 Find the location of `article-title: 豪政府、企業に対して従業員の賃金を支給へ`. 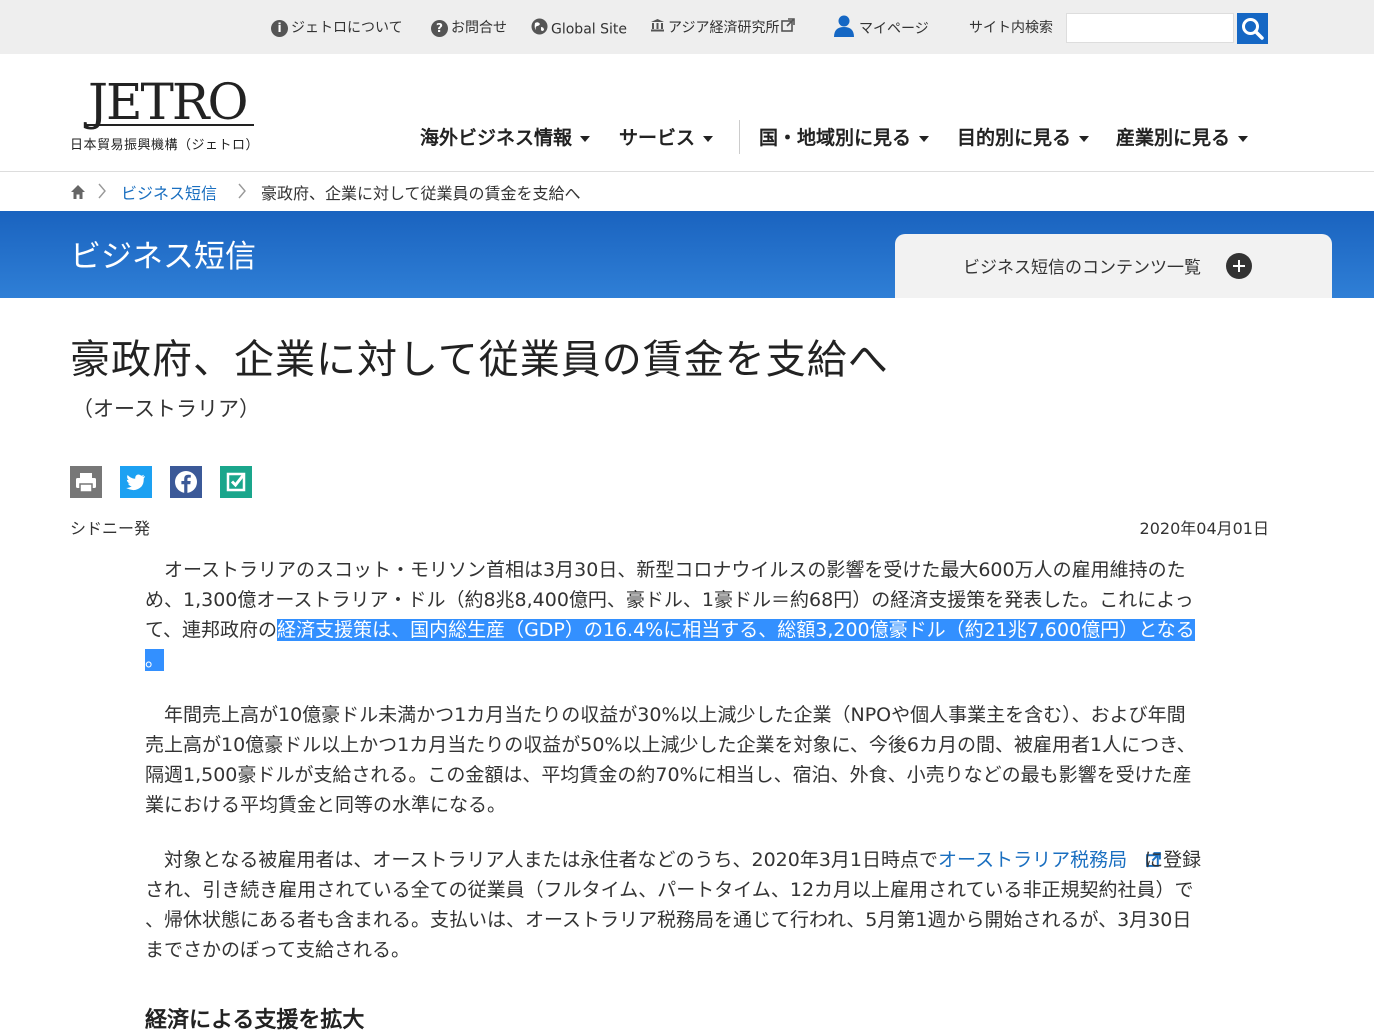

article-title: 豪政府、企業に対して従業員の賃金を支給へ is located at coordinates (479, 360).